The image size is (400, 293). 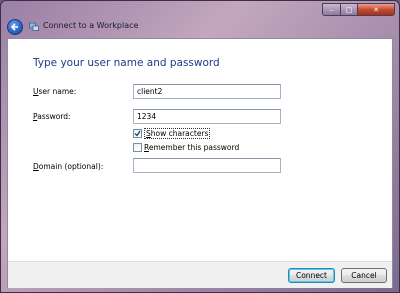 I want to click on title-bar: Connect to a Workplace – □ ✕, so click(x=200, y=19).